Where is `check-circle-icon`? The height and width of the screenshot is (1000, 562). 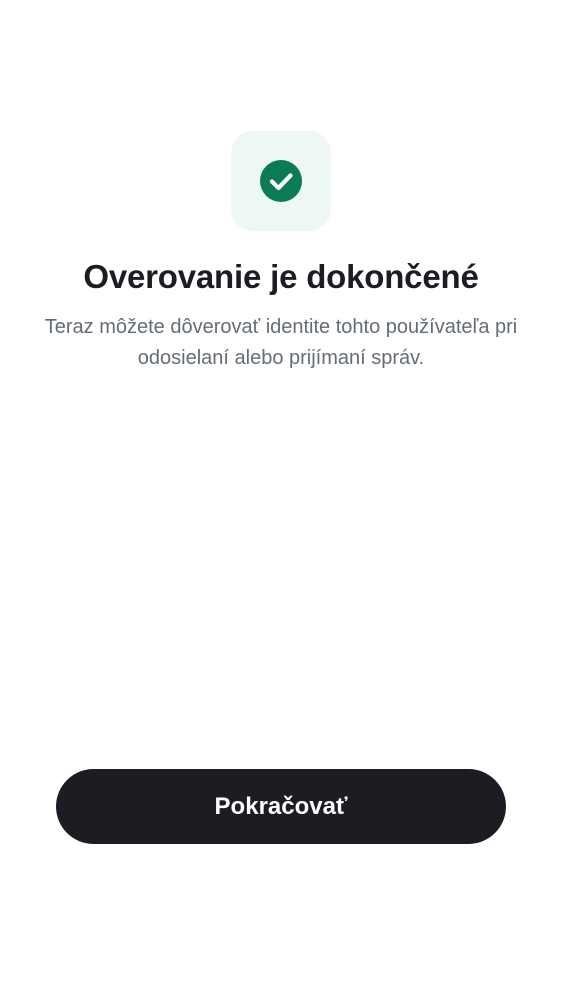 check-circle-icon is located at coordinates (281, 181).